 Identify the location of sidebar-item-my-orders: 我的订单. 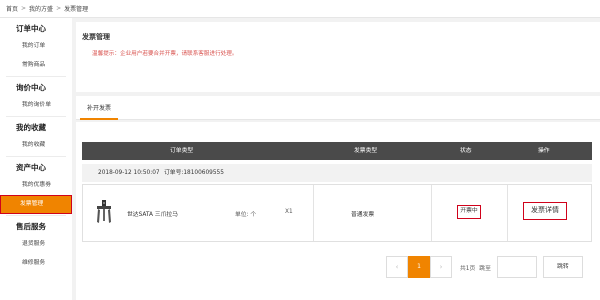
(36, 46).